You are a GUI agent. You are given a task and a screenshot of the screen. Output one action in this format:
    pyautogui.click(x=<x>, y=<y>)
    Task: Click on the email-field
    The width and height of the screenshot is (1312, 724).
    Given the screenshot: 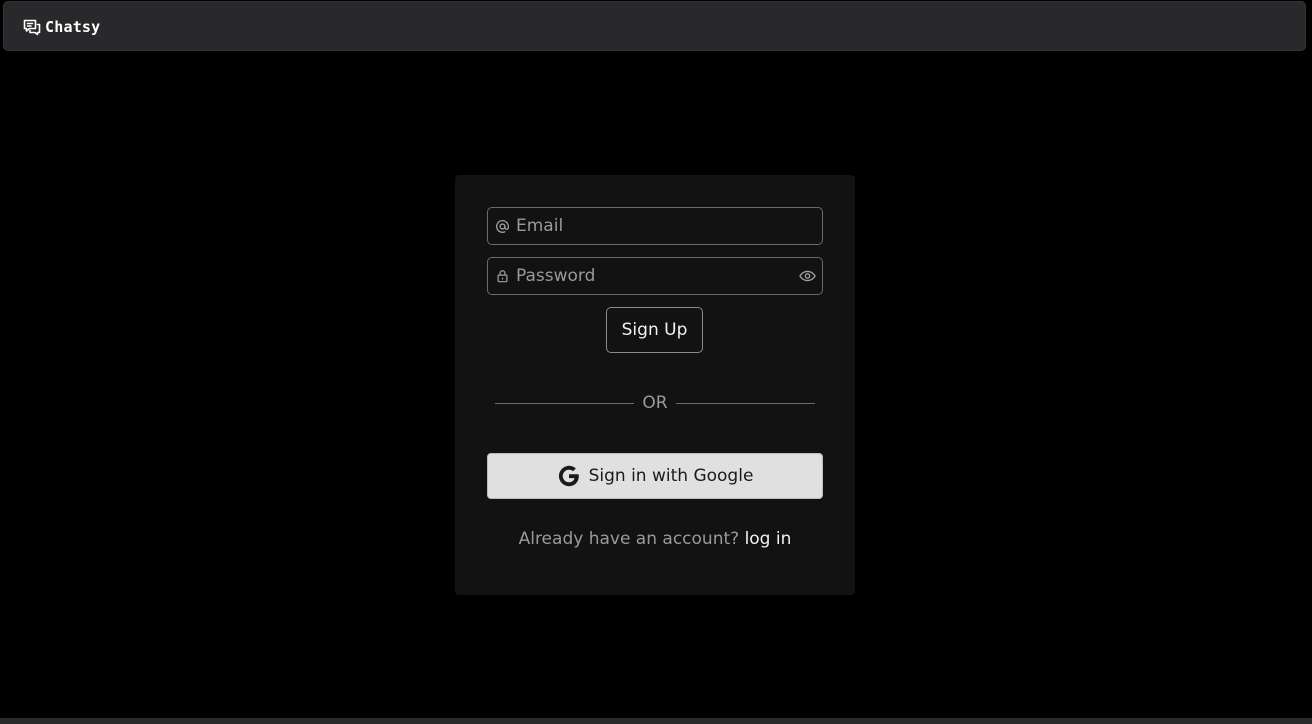 What is the action you would take?
    pyautogui.click(x=655, y=226)
    